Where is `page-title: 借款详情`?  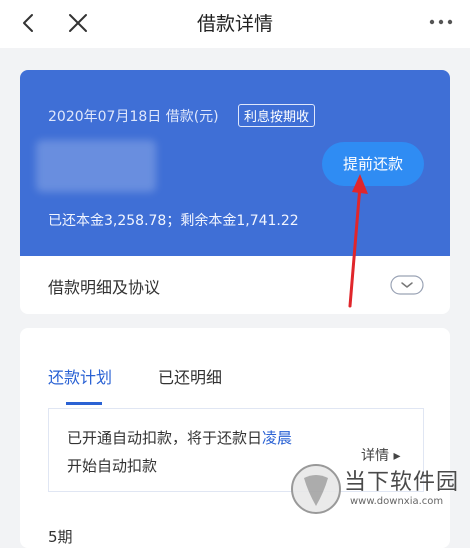
page-title: 借款详情 is located at coordinates (234, 24).